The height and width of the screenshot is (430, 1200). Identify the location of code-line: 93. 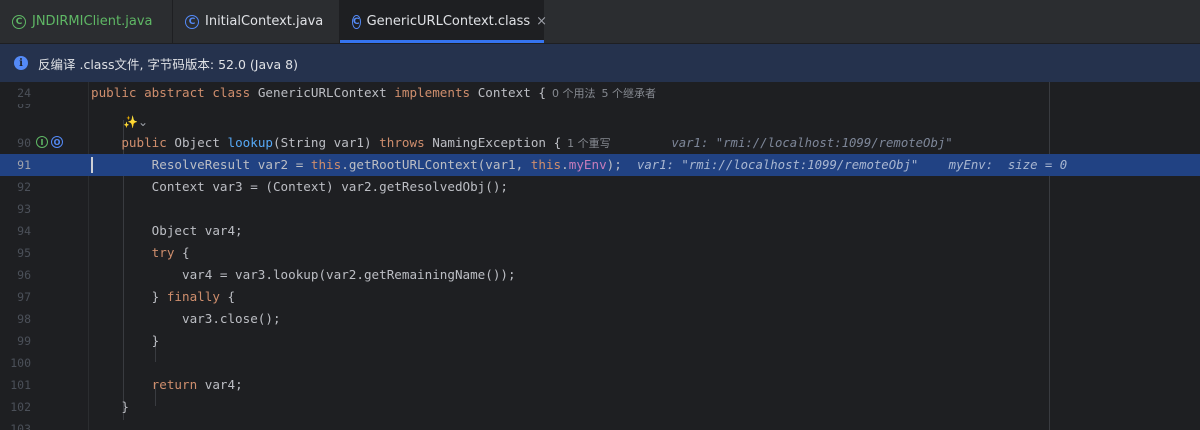
(600, 209).